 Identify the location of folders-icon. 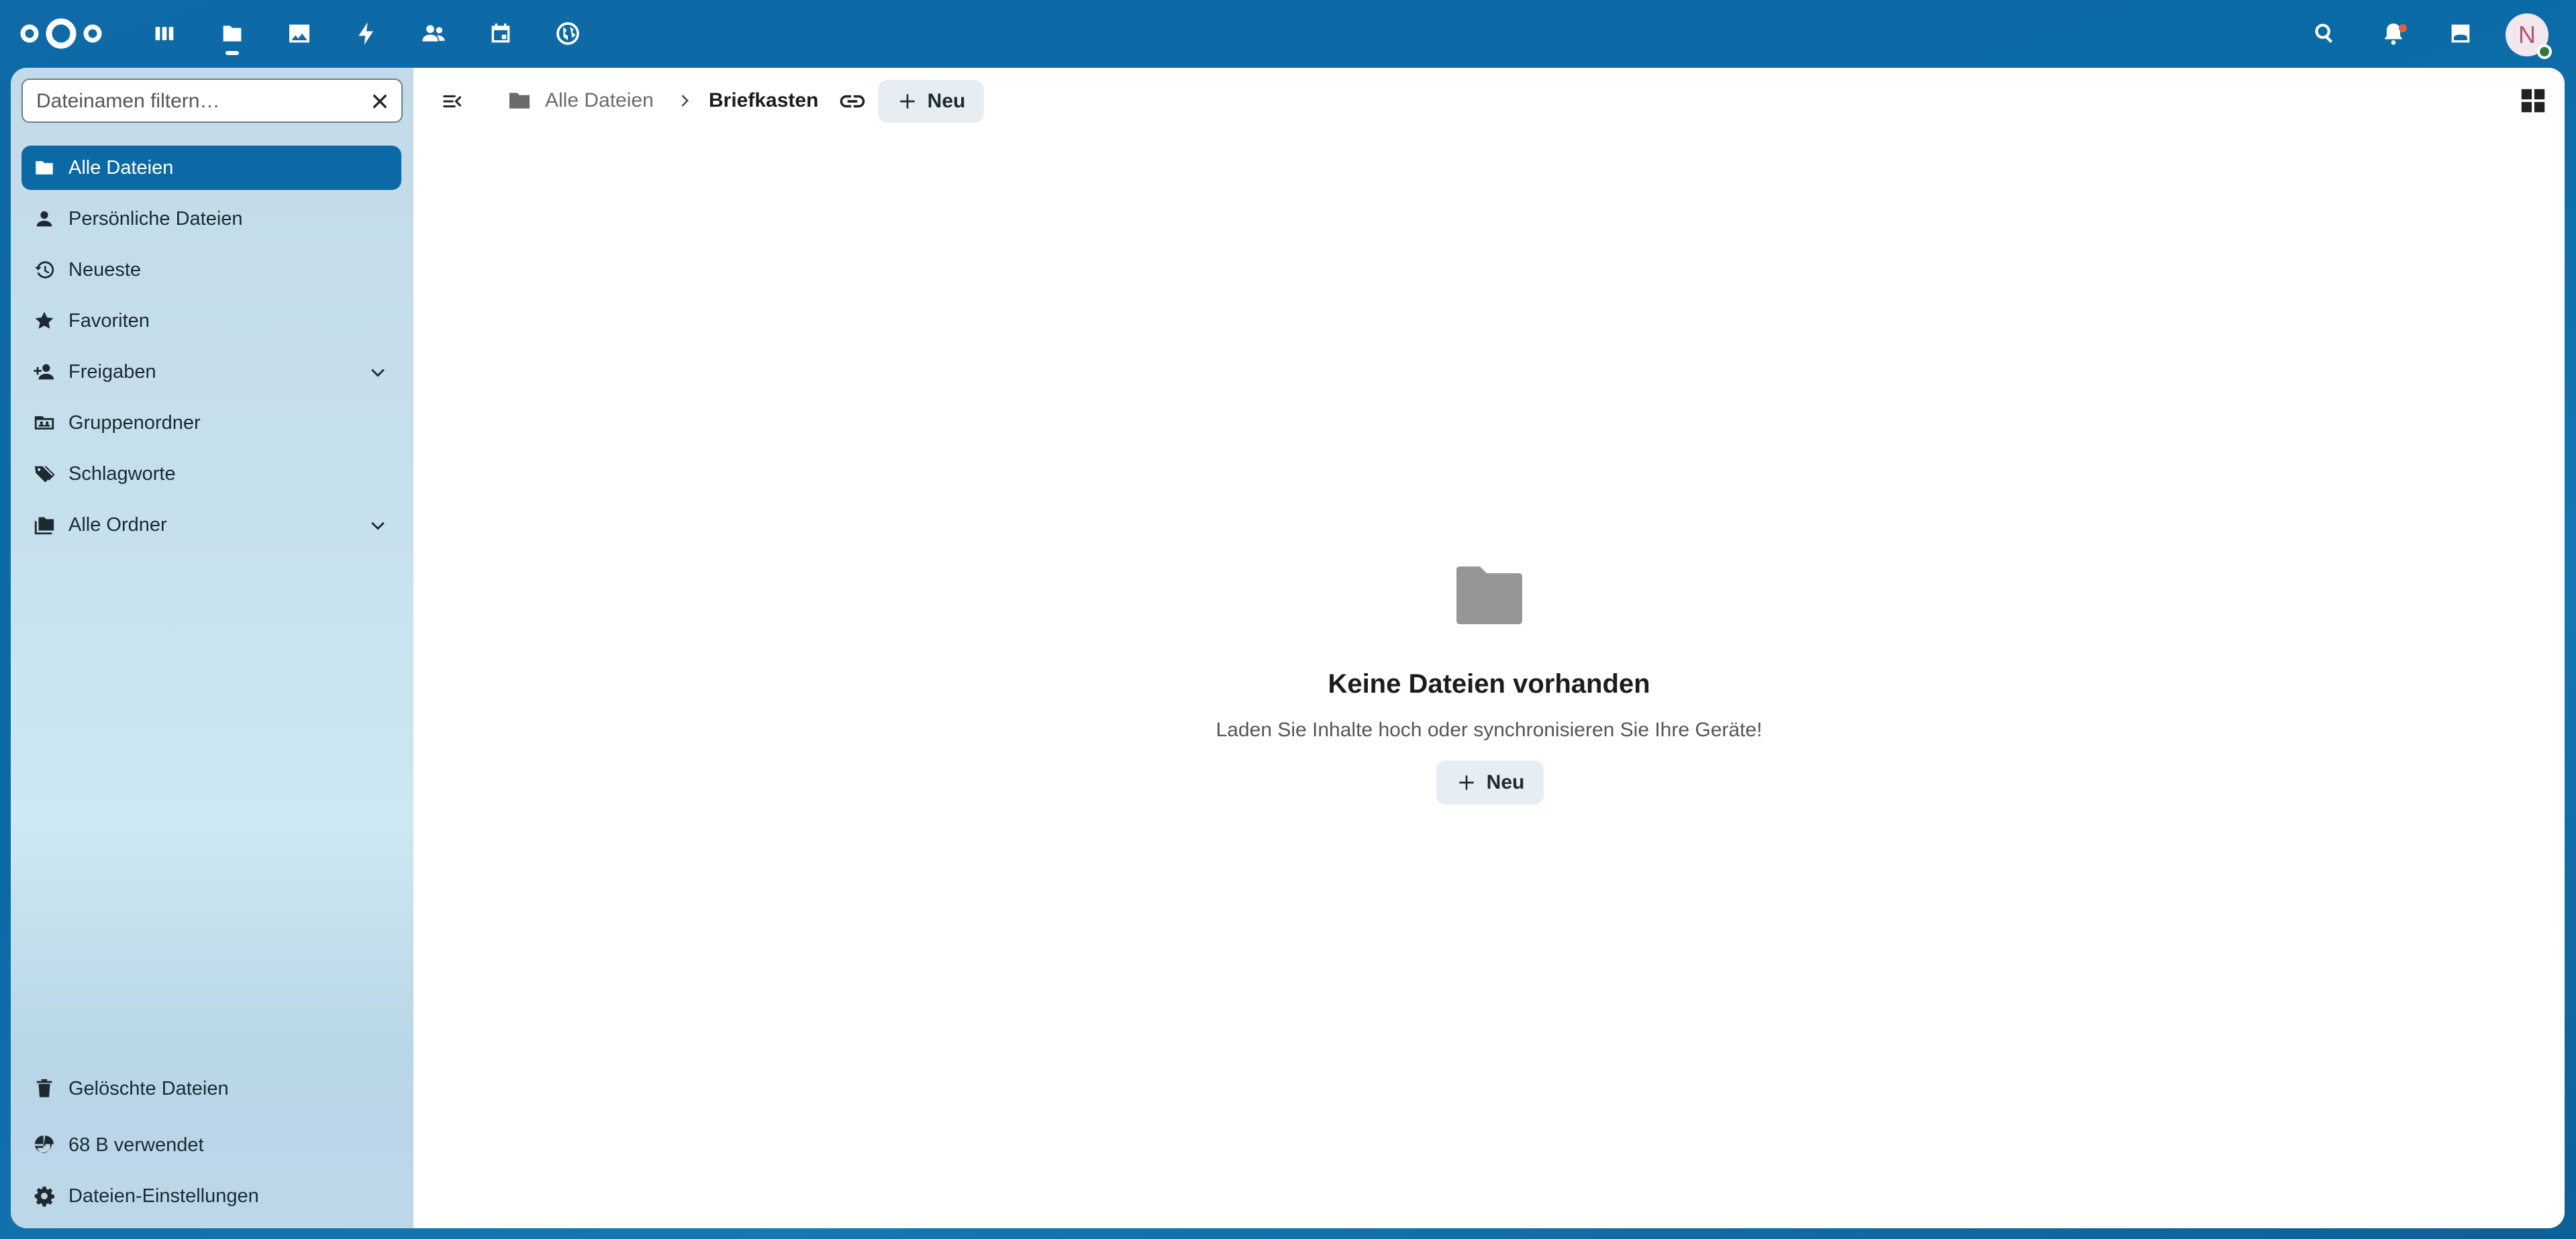
(44, 524).